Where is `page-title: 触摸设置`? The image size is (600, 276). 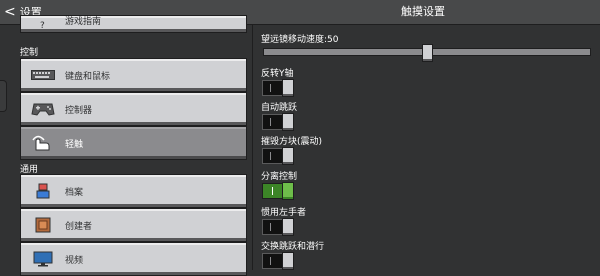 page-title: 触摸设置 is located at coordinates (423, 11).